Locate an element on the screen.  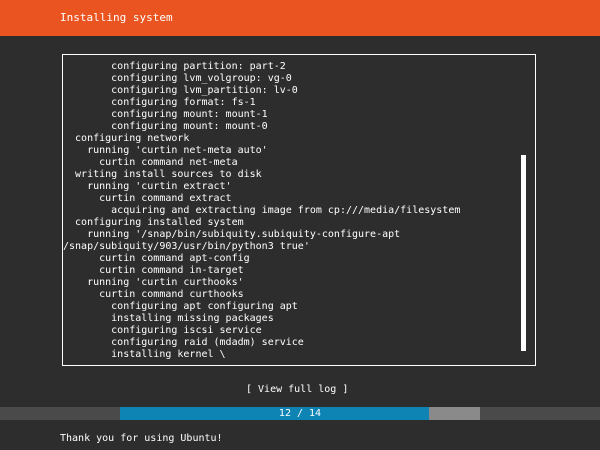
log-scrollbar-thumb is located at coordinates (523, 253).